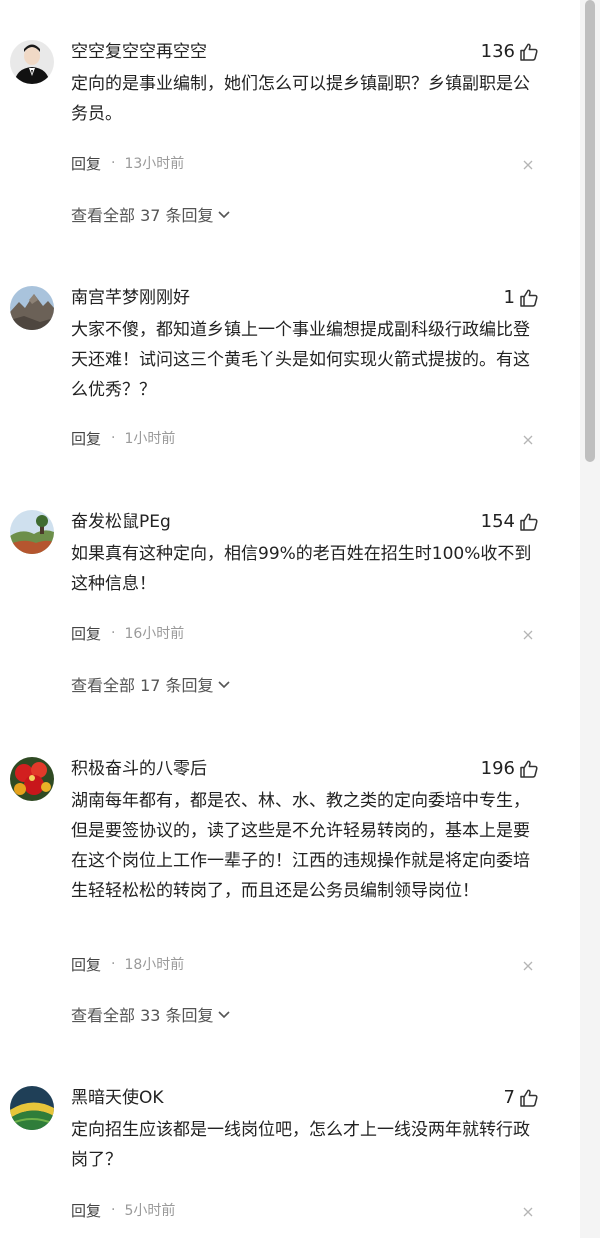 The image size is (600, 1238). I want to click on view-all-replies-button: 查看全部 33 条回复, so click(151, 1014).